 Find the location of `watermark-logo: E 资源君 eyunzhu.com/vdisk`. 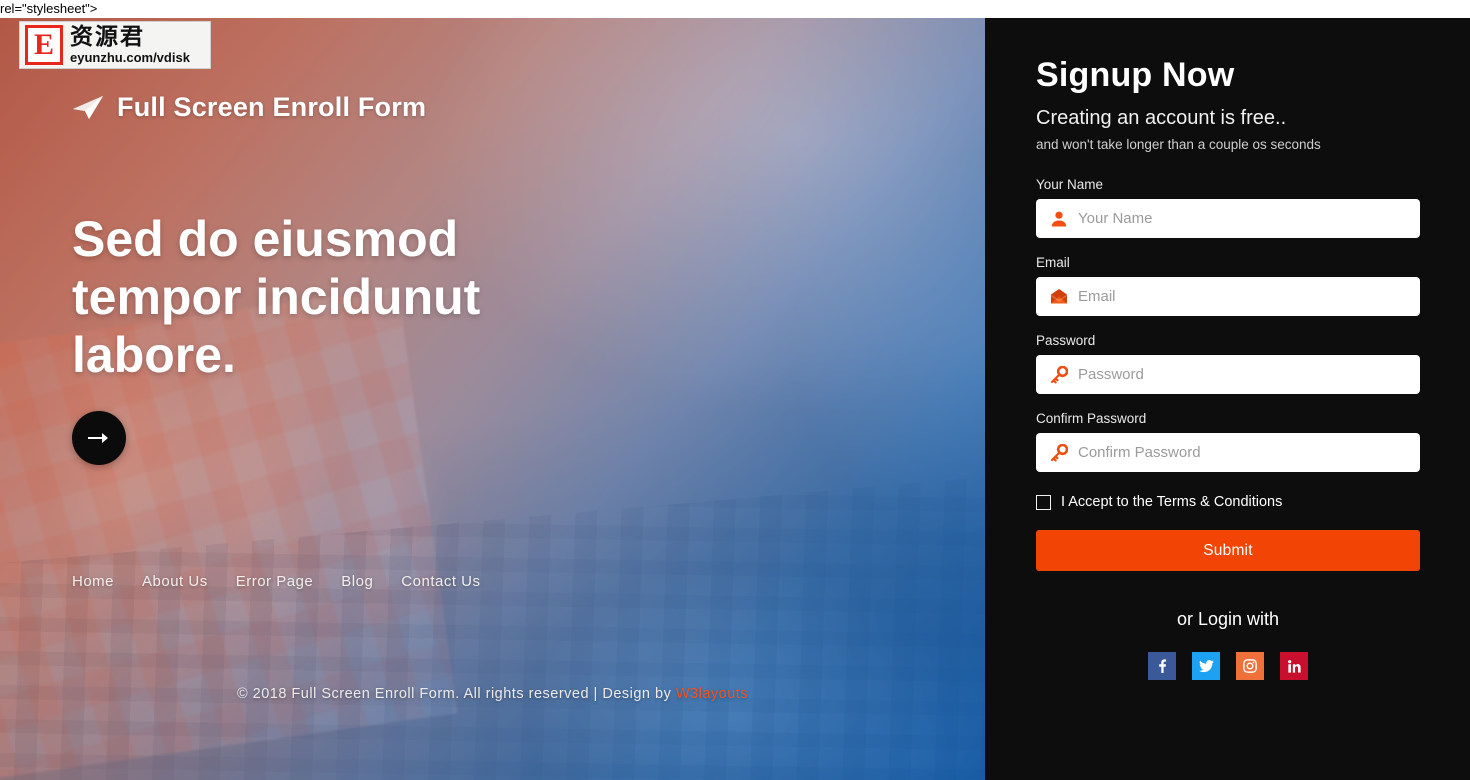

watermark-logo: E 资源君 eyunzhu.com/vdisk is located at coordinates (115, 45).